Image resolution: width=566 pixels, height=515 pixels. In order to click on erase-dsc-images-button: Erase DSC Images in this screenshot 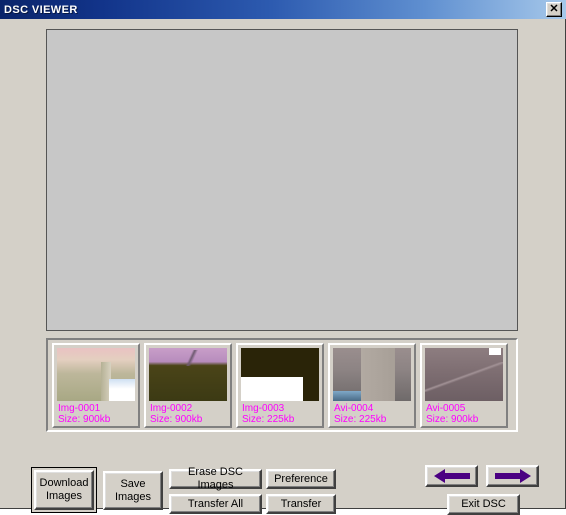, I will do `click(215, 478)`.